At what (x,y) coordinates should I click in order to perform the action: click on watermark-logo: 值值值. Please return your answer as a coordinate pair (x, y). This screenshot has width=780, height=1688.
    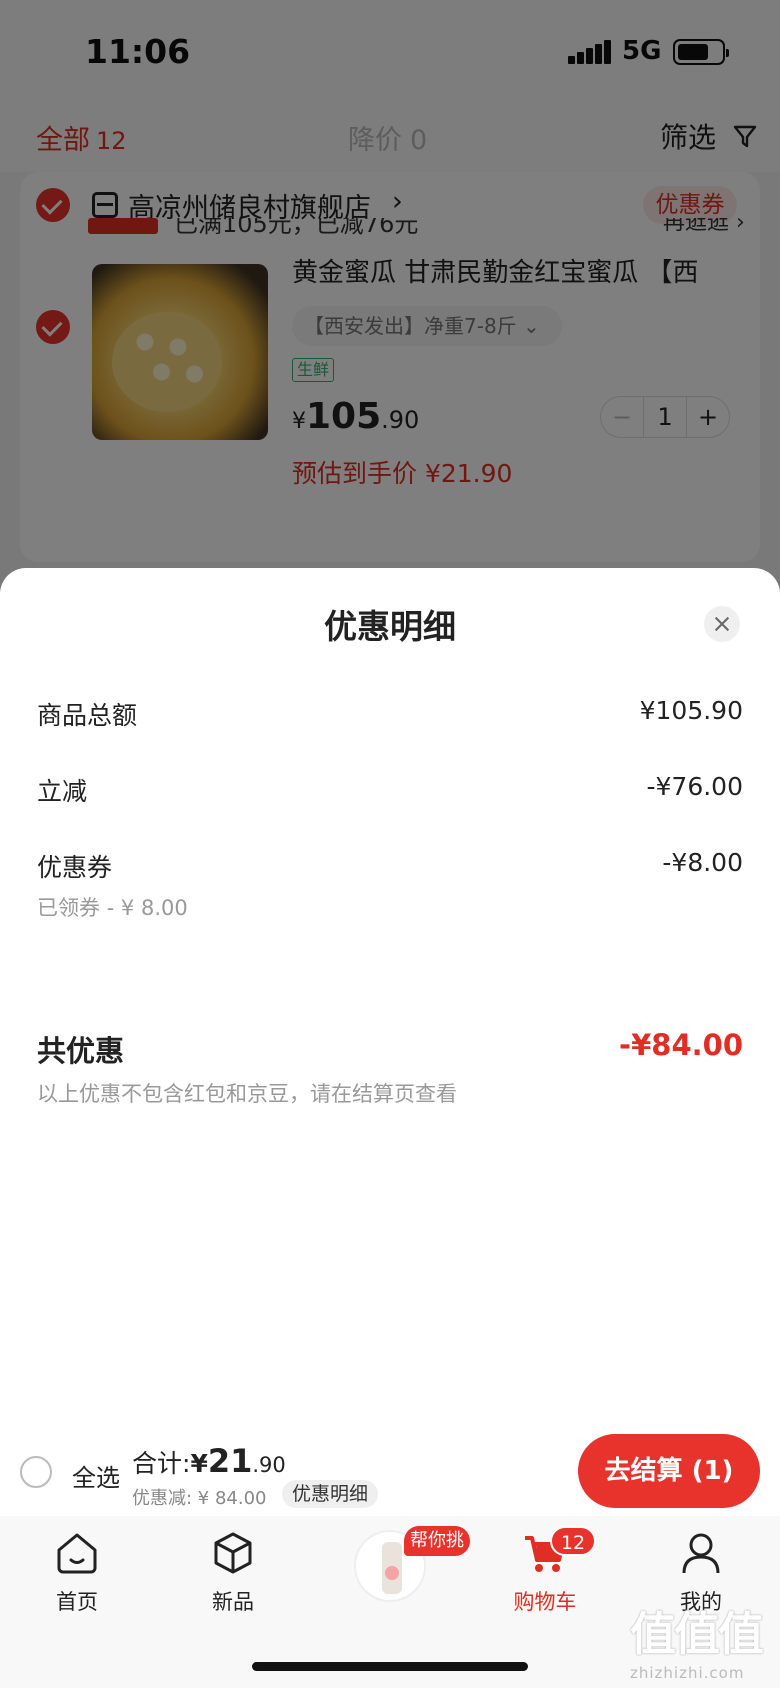
    Looking at the image, I should click on (697, 1634).